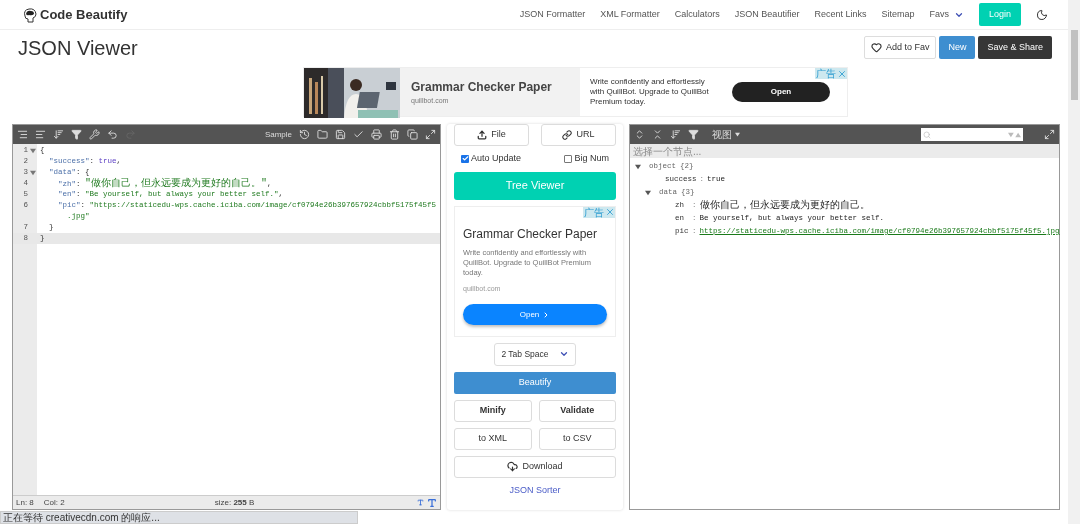 Image resolution: width=1080 pixels, height=524 pixels. What do you see at coordinates (563, 354) in the screenshot?
I see `chevron-down-icon` at bounding box center [563, 354].